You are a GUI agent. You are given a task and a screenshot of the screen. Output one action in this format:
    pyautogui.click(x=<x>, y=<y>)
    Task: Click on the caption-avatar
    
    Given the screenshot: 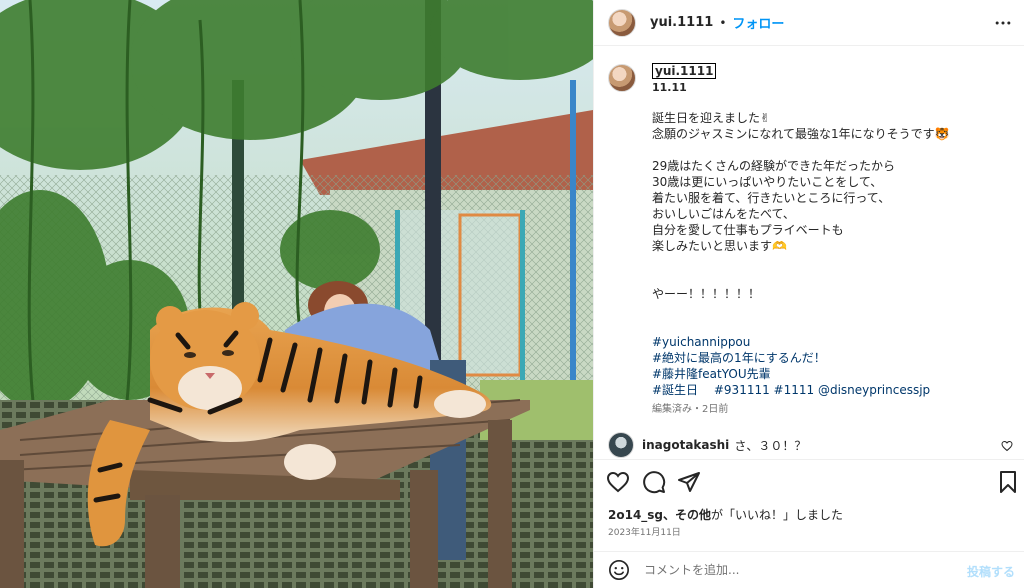 What is the action you would take?
    pyautogui.click(x=622, y=78)
    